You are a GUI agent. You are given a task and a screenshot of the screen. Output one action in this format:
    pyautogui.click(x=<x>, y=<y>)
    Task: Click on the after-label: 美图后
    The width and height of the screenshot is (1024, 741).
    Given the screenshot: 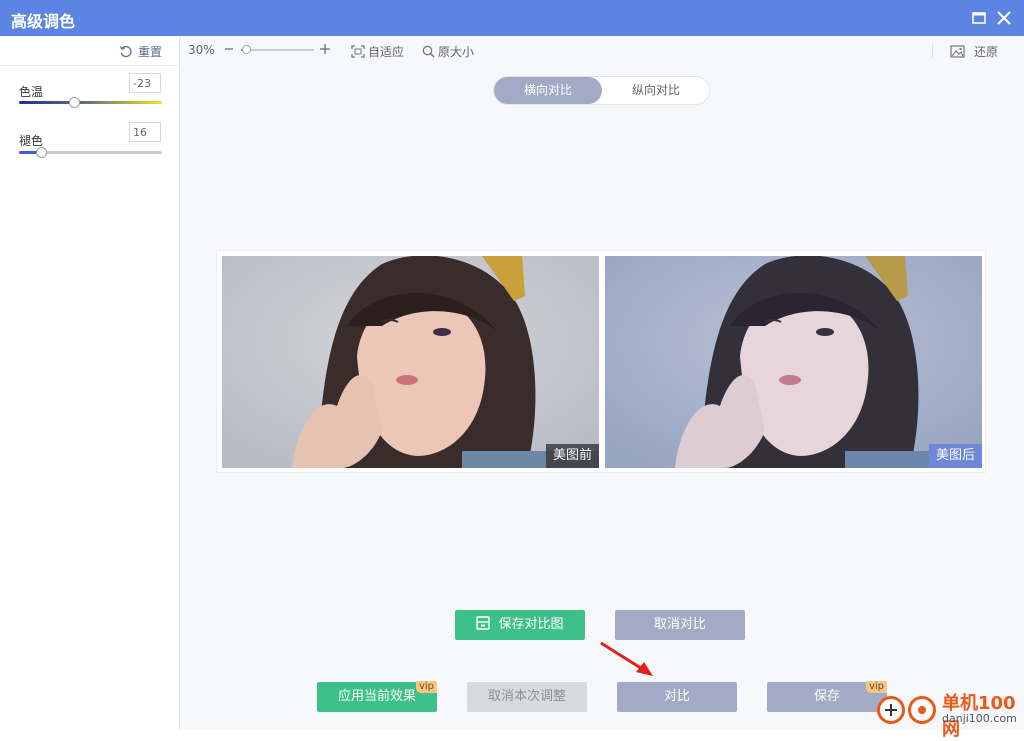 What is the action you would take?
    pyautogui.click(x=955, y=456)
    